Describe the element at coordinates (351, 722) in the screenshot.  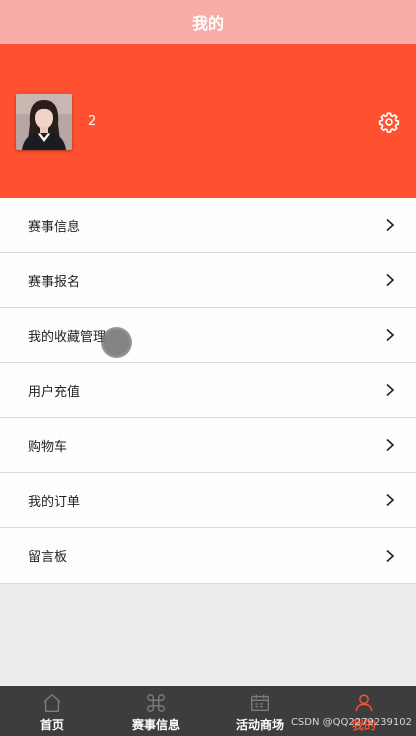
I see `watermark: CSDN @QQ2279239102` at that location.